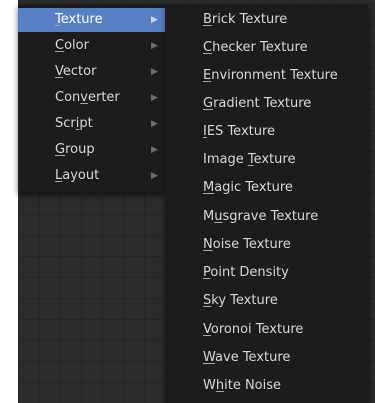 The height and width of the screenshot is (403, 375). What do you see at coordinates (239, 131) in the screenshot?
I see `submenu-item-label: IES Texture` at bounding box center [239, 131].